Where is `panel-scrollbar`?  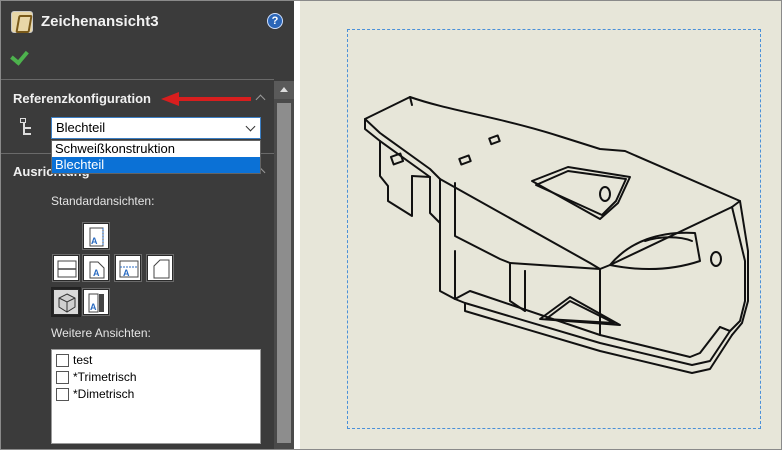
panel-scrollbar is located at coordinates (284, 265).